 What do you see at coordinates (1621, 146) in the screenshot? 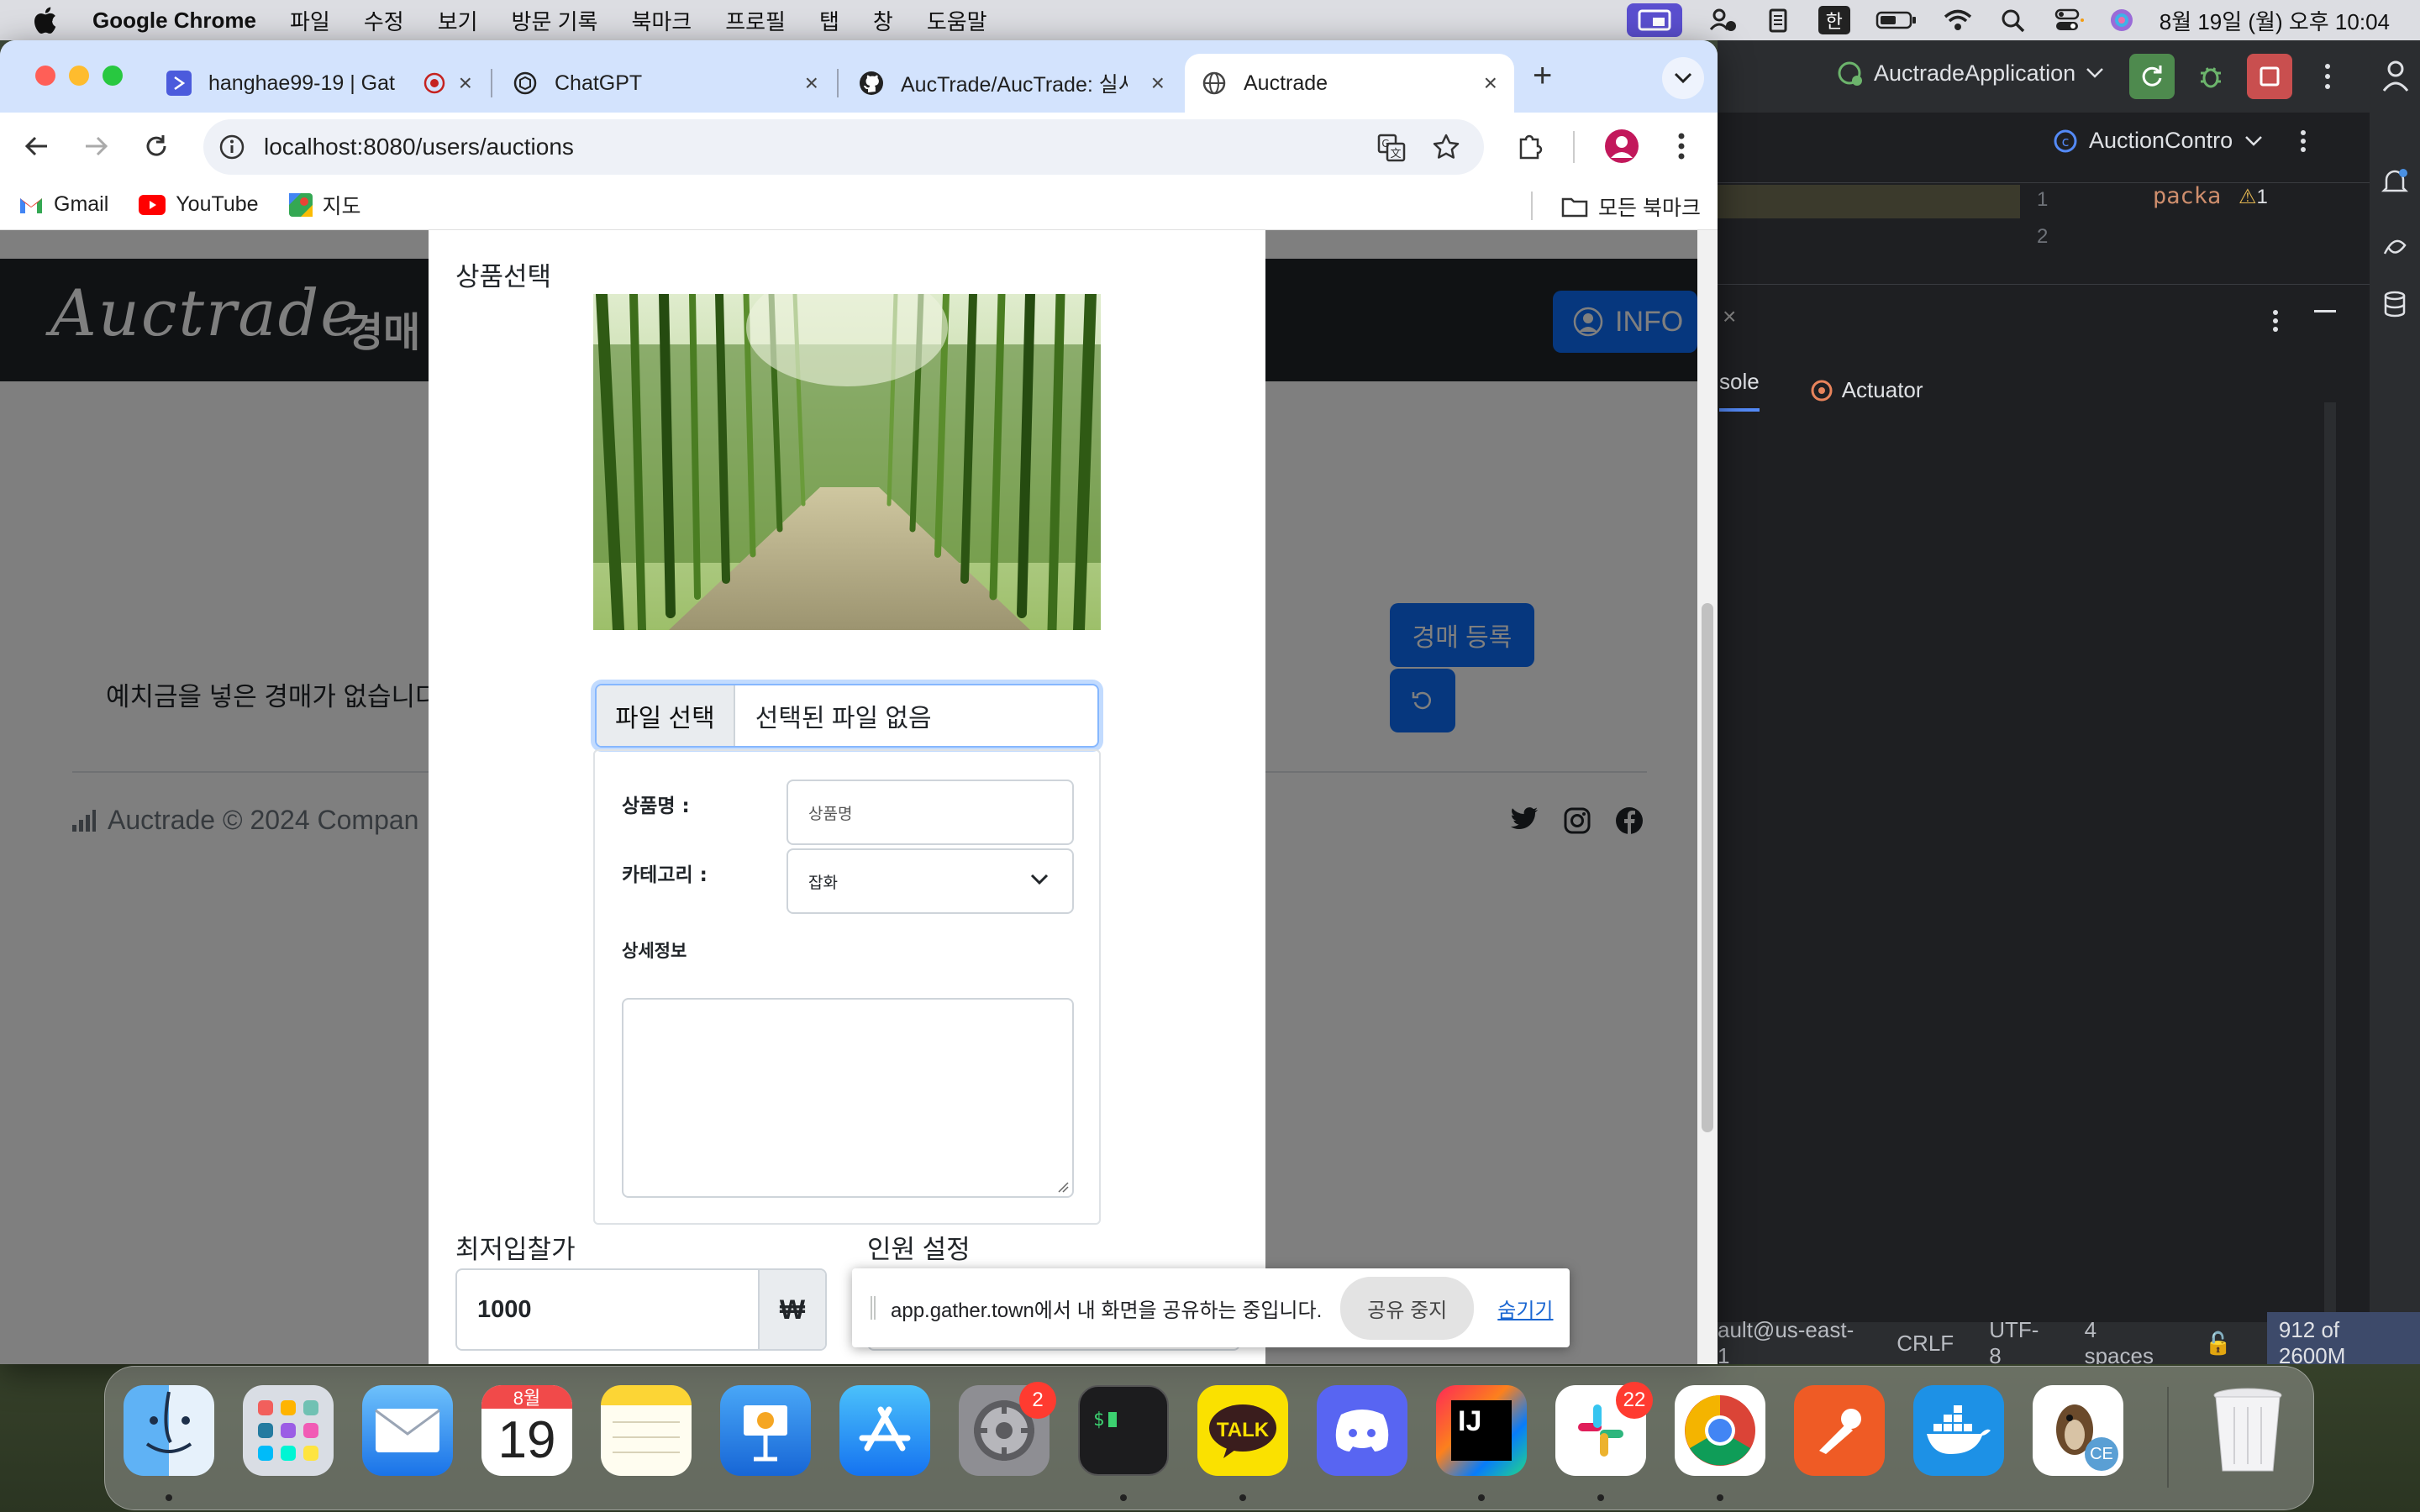
I see `profile-avatar-icon` at bounding box center [1621, 146].